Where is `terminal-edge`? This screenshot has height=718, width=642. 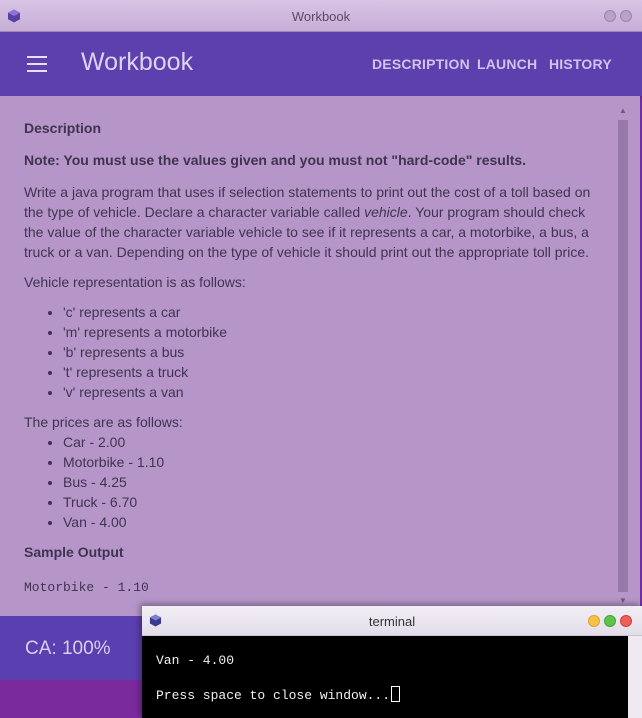
terminal-edge is located at coordinates (635, 677).